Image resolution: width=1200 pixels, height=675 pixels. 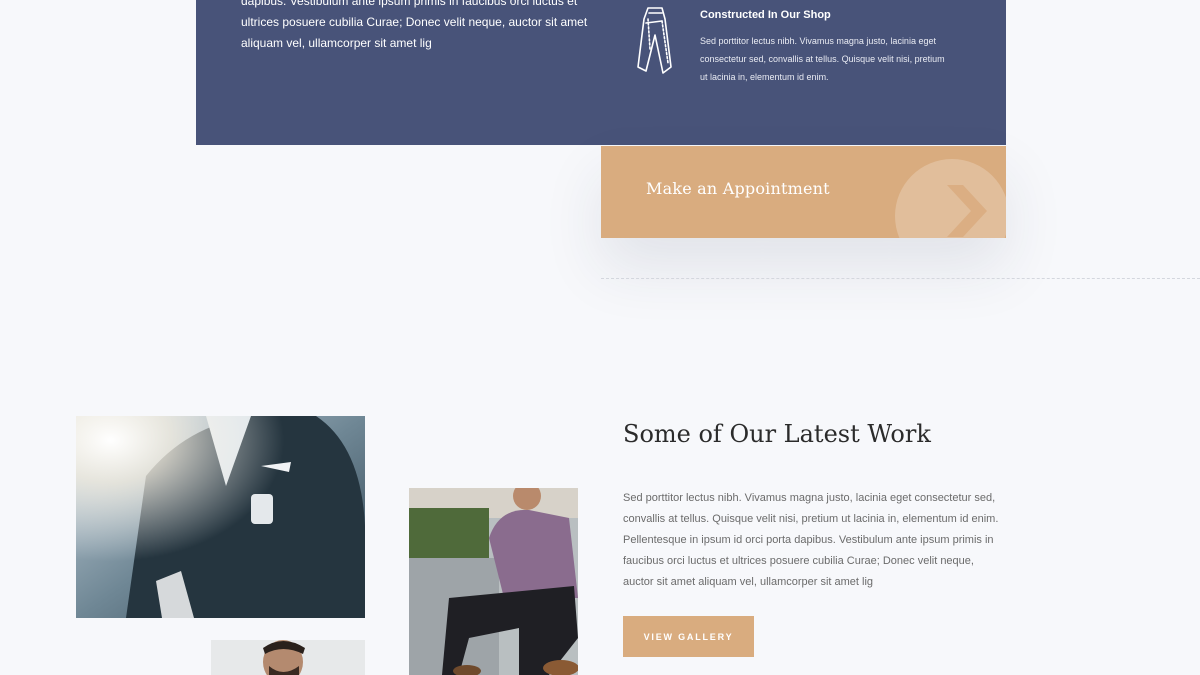 What do you see at coordinates (738, 188) in the screenshot?
I see `appointment-label: Make an Appointment` at bounding box center [738, 188].